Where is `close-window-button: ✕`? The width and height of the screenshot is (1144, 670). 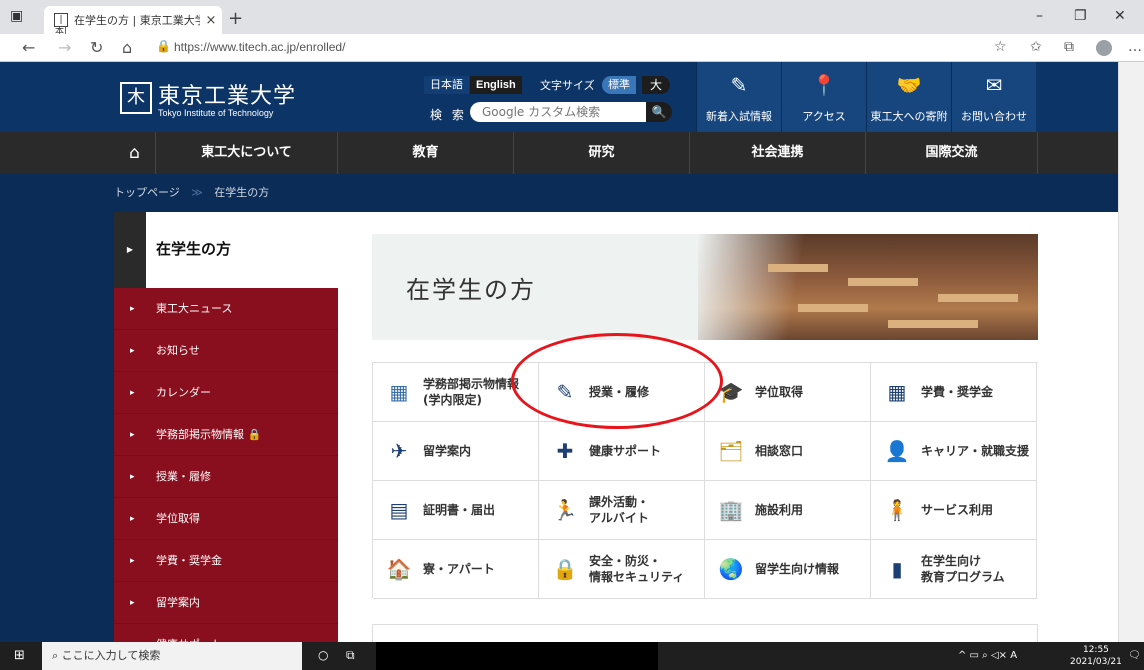 close-window-button: ✕ is located at coordinates (1120, 16).